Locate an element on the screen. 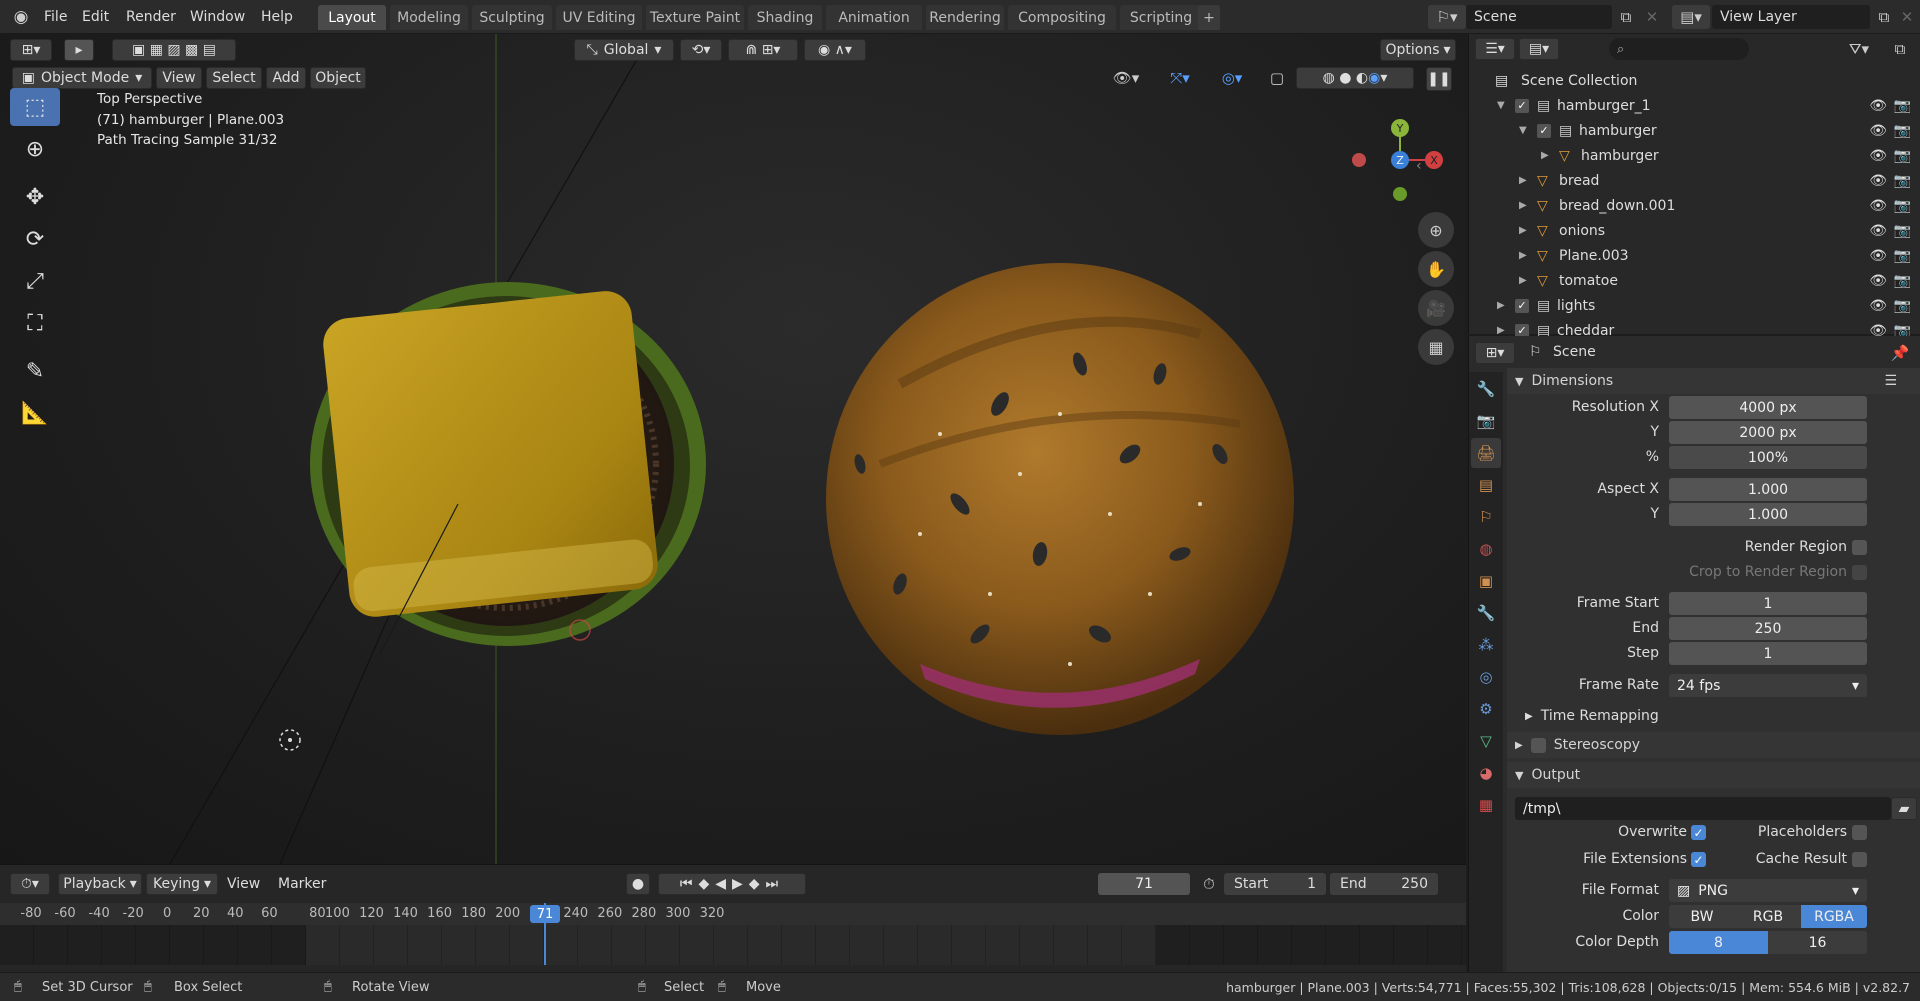  frame-end-field: 250 is located at coordinates (1768, 628).